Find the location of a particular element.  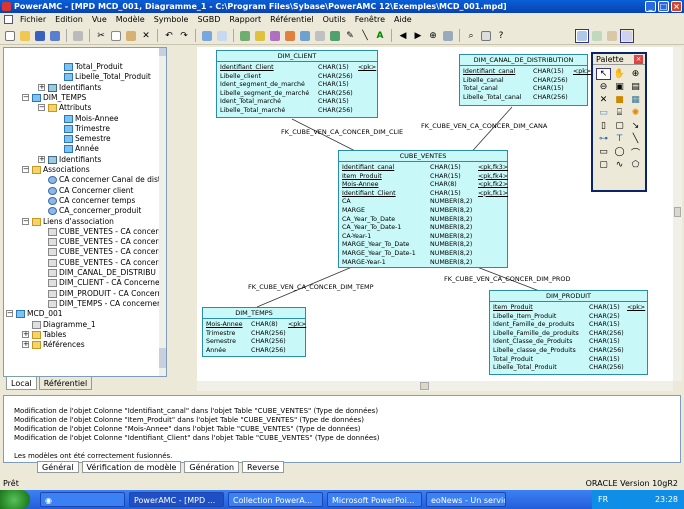

check-icon is located at coordinates (260, 36).